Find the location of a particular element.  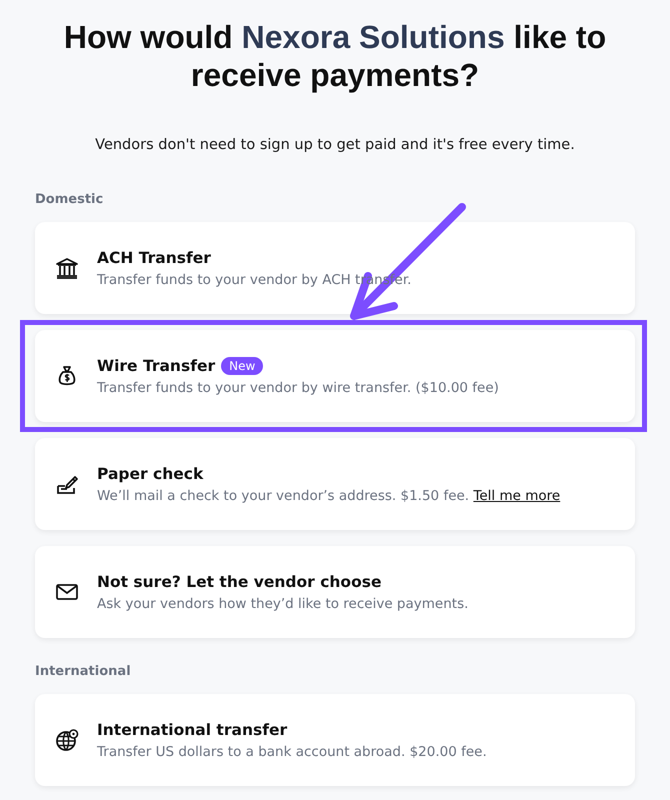

globe-icon is located at coordinates (67, 740).